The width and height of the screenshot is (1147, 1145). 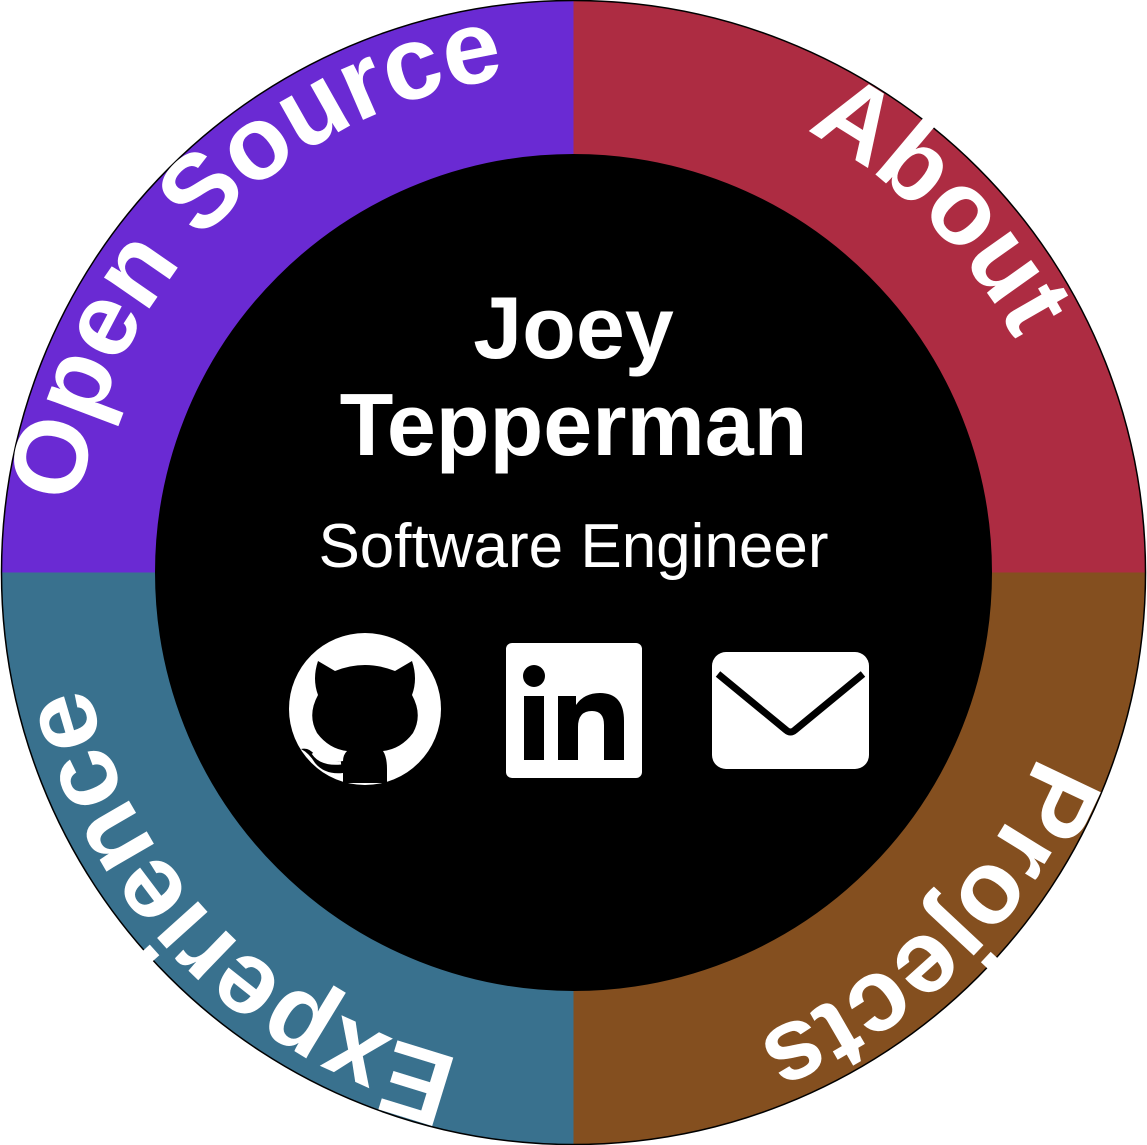 I want to click on email-icon, so click(x=790, y=710).